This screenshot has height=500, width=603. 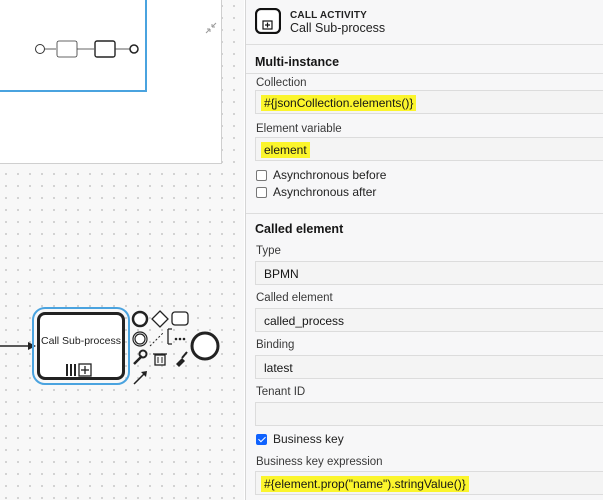 I want to click on business-key-expression-label: Business key expression, so click(x=319, y=462).